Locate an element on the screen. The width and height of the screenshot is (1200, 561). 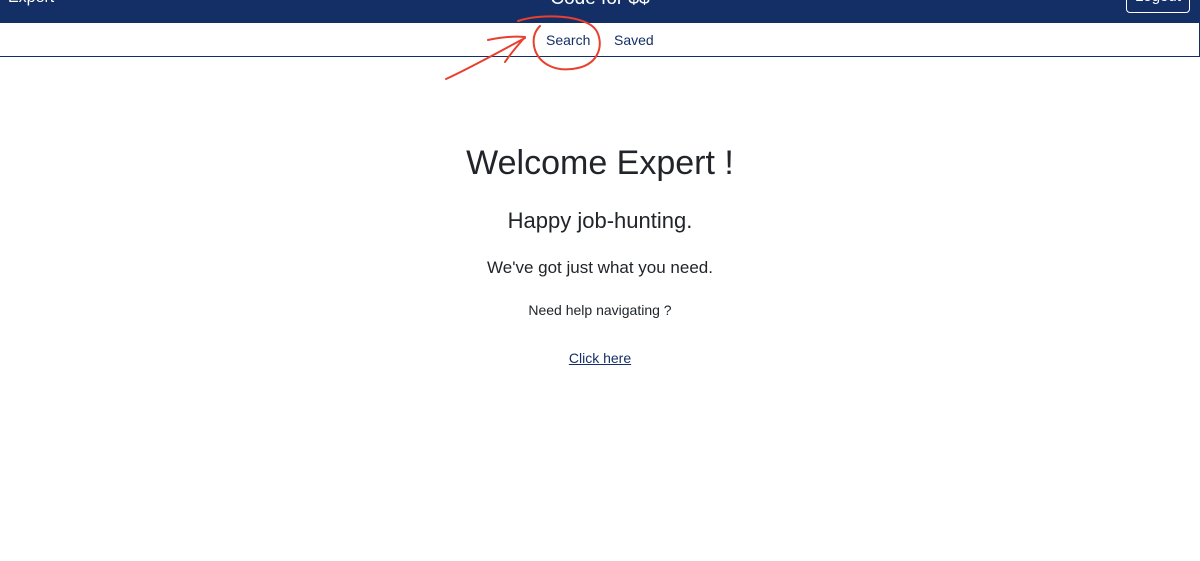
help-link: Click here is located at coordinates (600, 358).